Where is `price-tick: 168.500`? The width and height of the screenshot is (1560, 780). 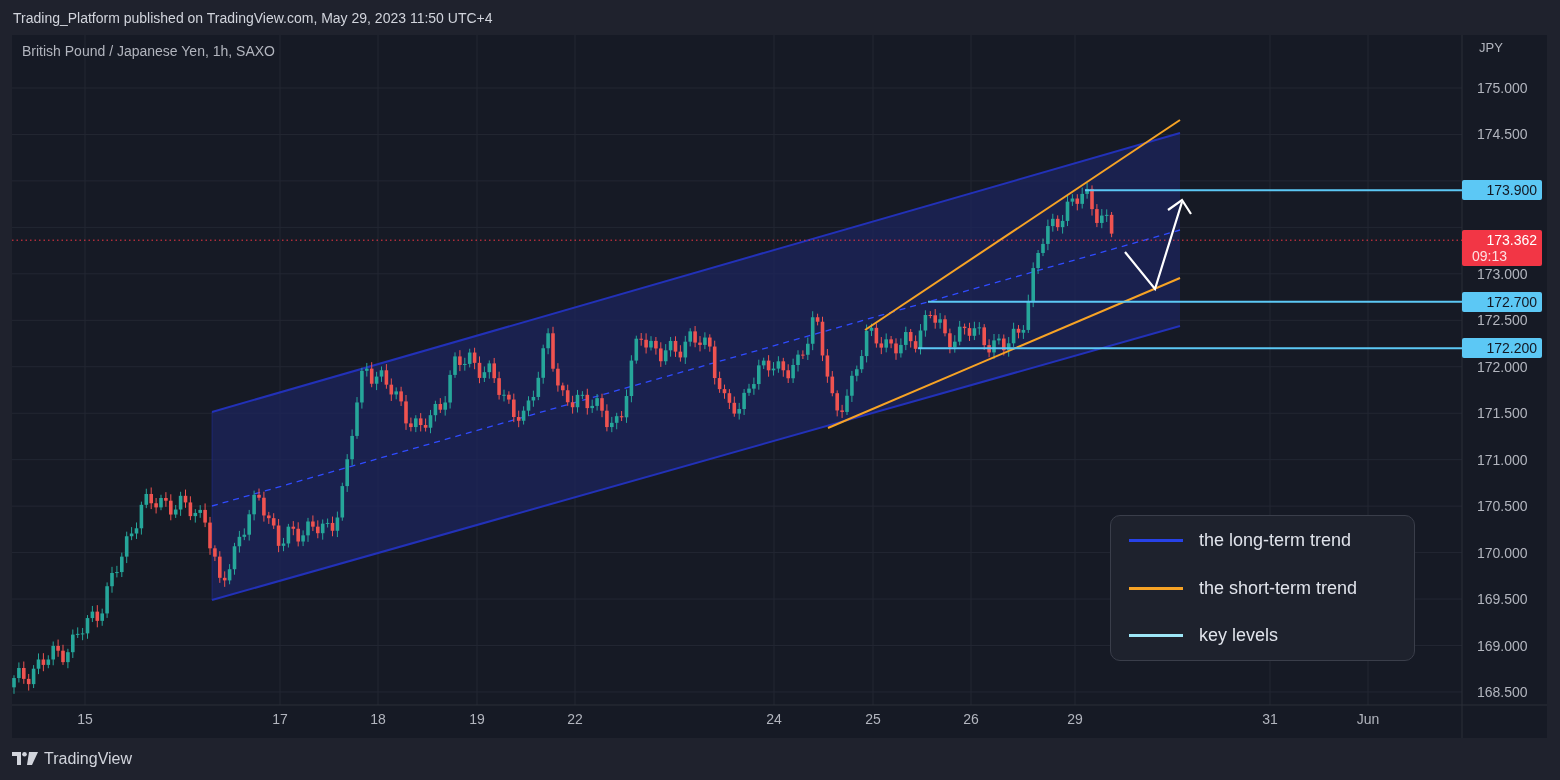 price-tick: 168.500 is located at coordinates (1502, 691).